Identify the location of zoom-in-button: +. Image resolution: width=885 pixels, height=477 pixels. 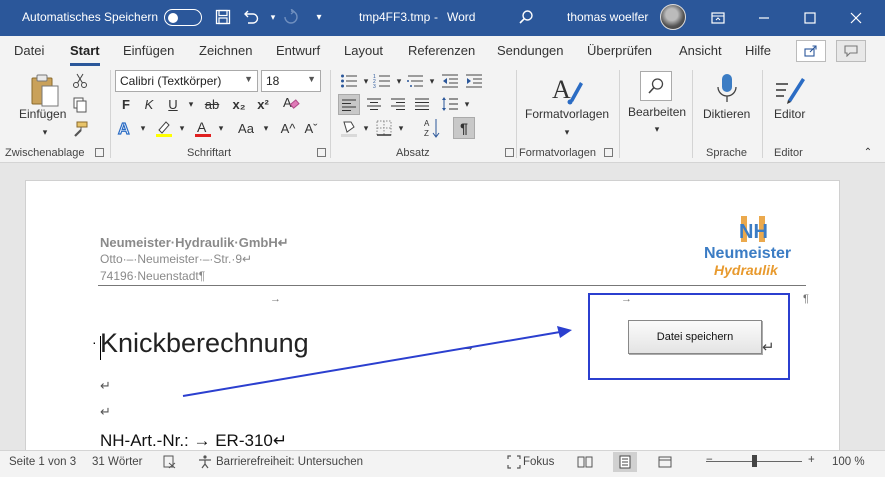
(811, 460).